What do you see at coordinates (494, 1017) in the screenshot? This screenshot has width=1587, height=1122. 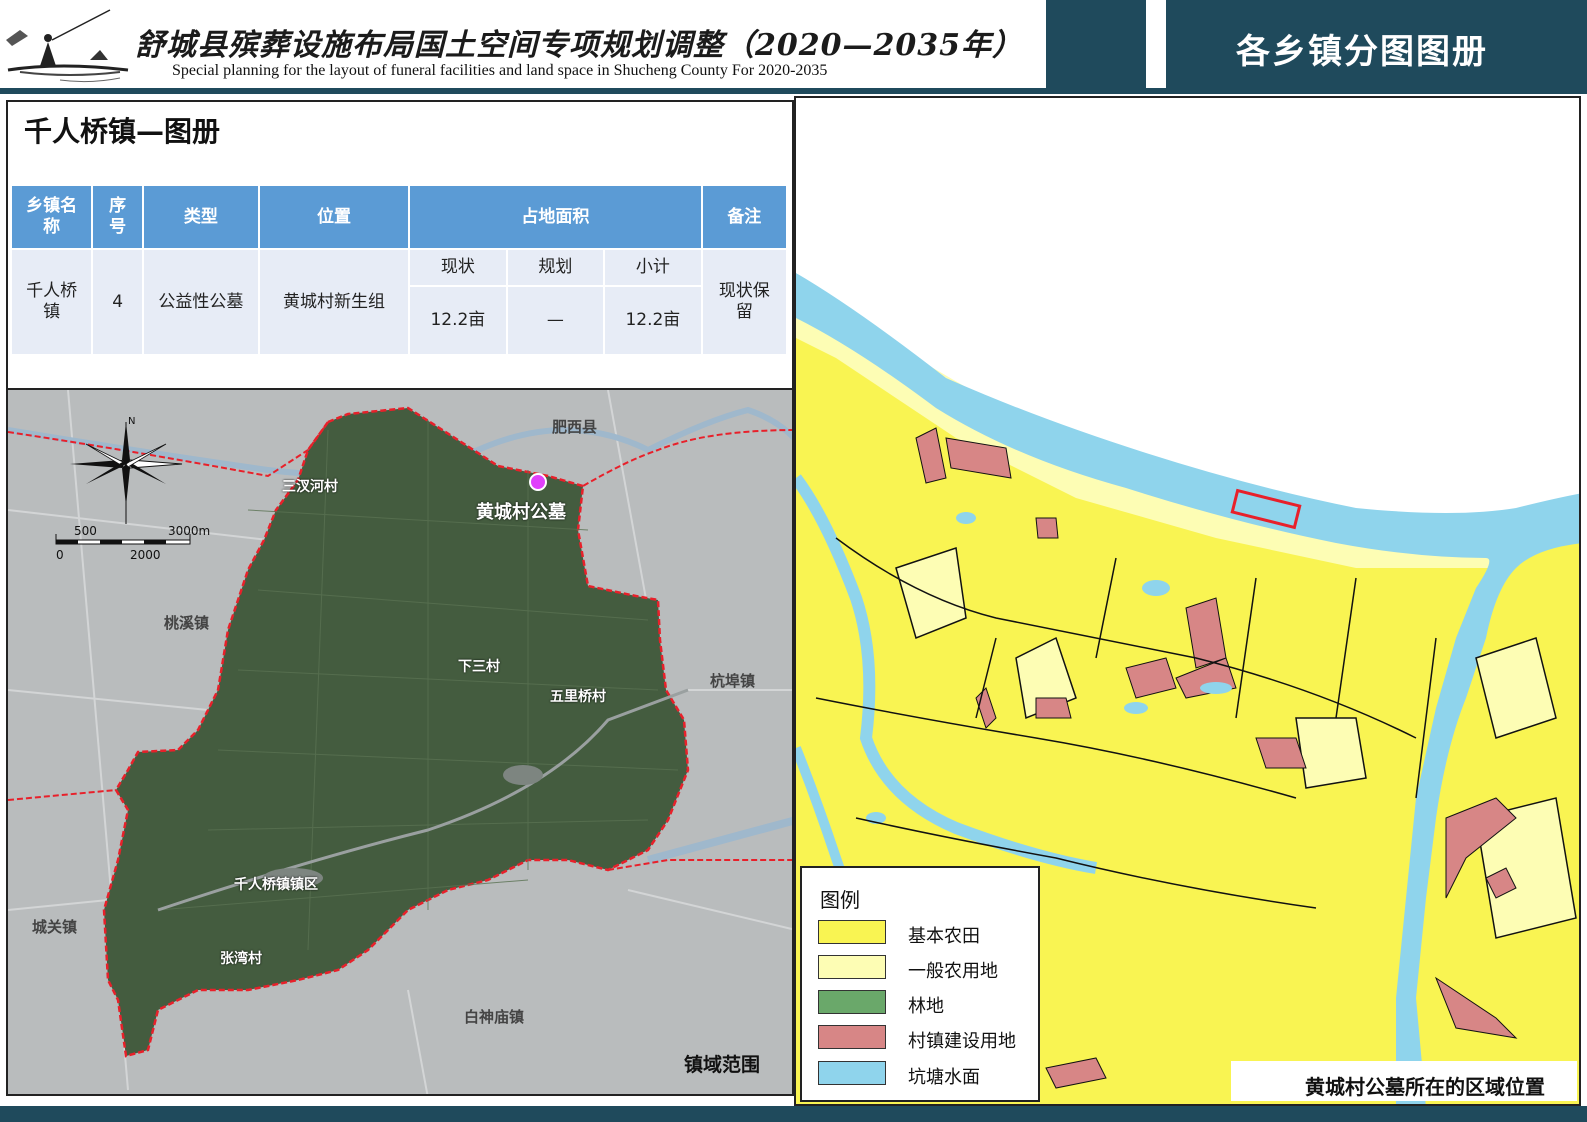 I see `neighbor-label-baishenmiao: 白神庙镇` at bounding box center [494, 1017].